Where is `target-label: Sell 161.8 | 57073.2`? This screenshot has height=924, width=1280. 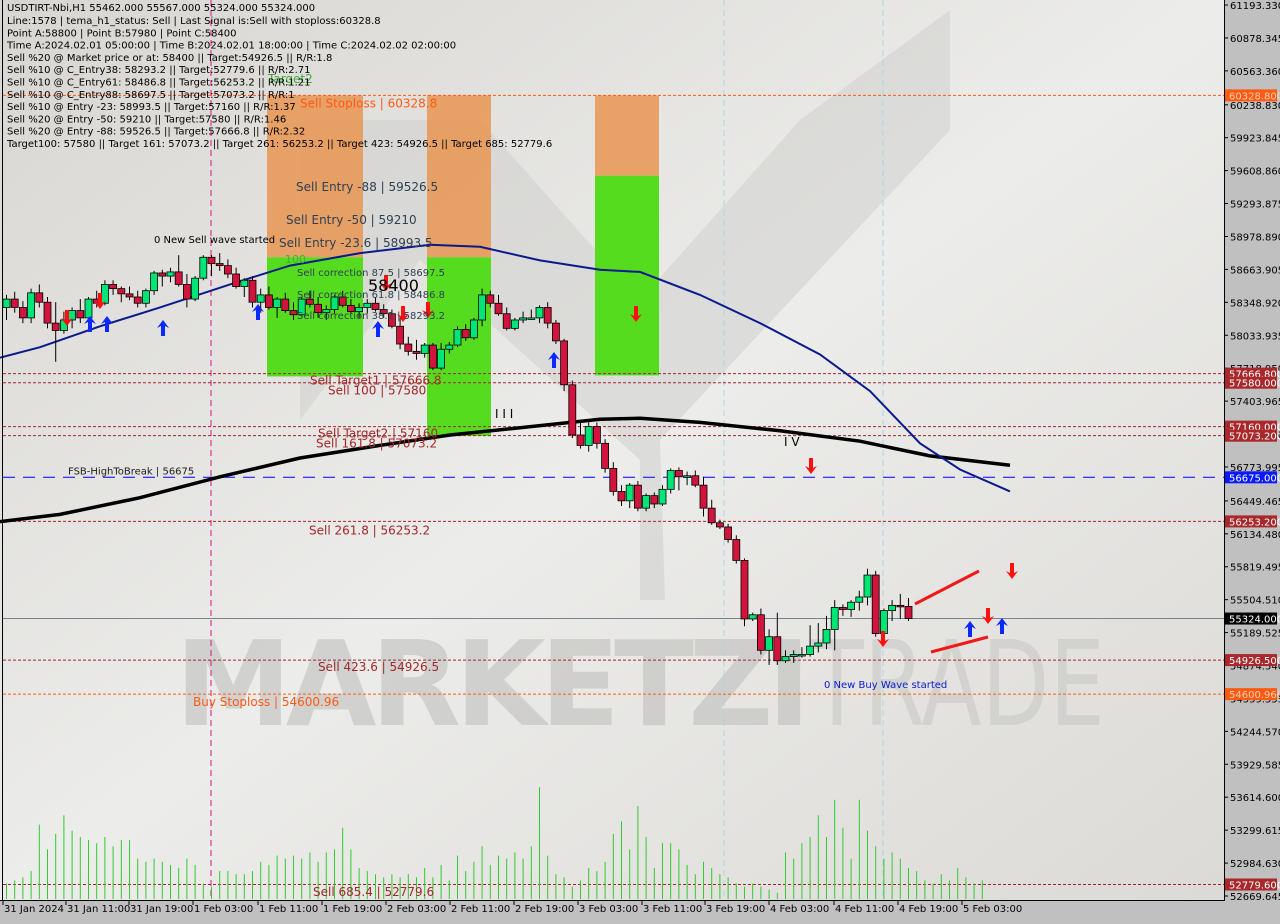
target-label: Sell 161.8 | 57073.2 is located at coordinates (376, 444).